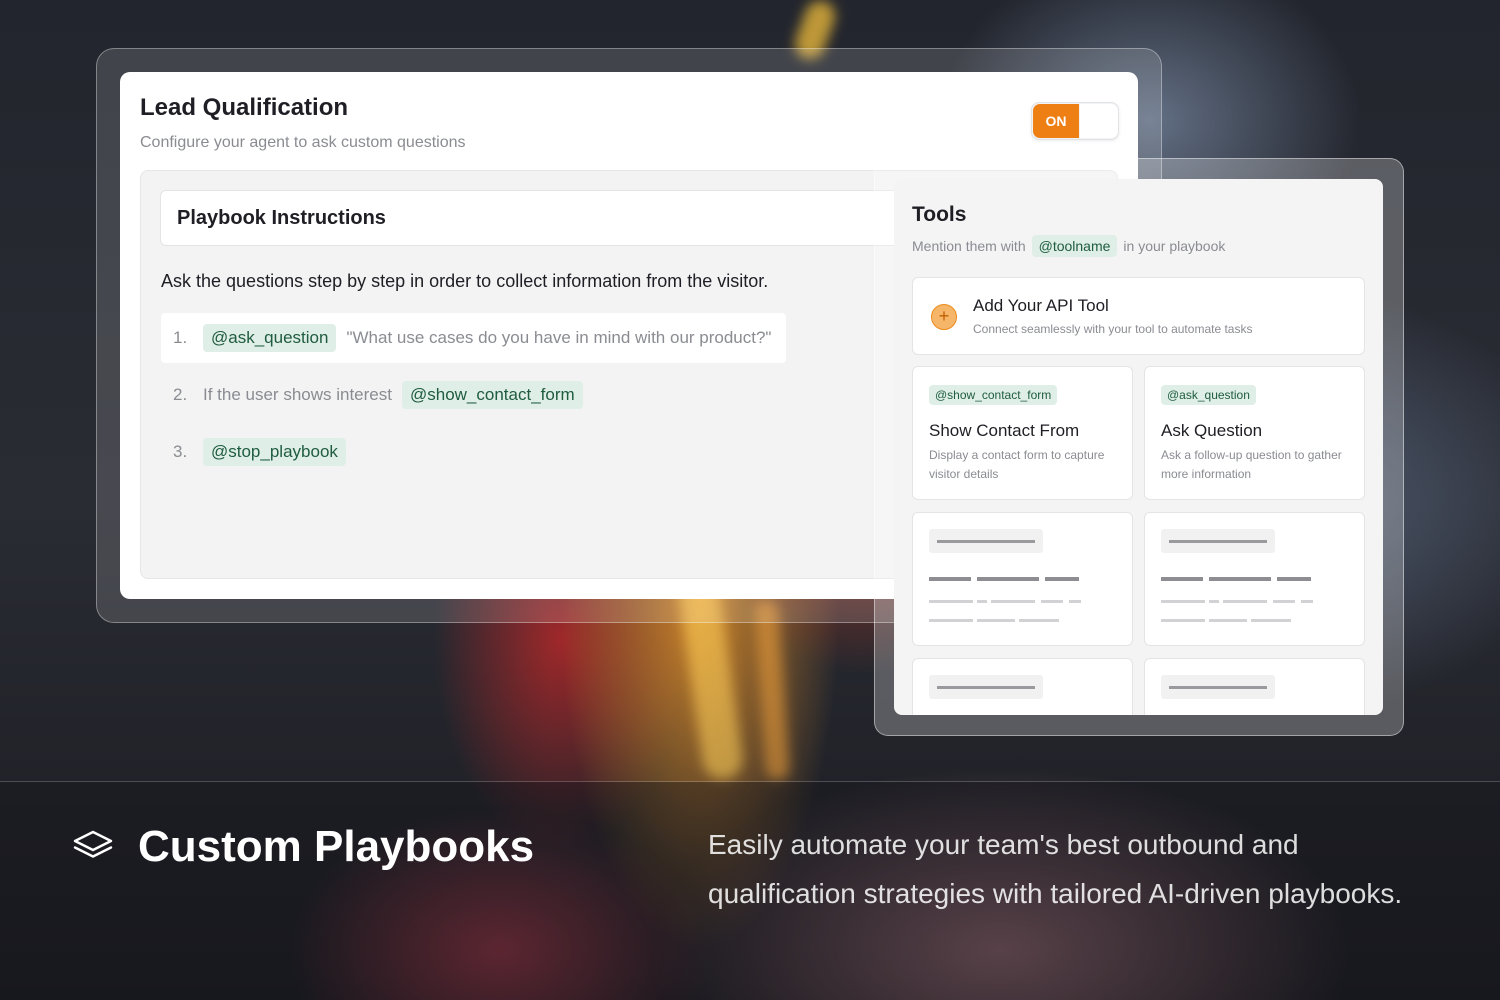 The image size is (1500, 1000). Describe the element at coordinates (1174, 246) in the screenshot. I see `tools-sub-suffix: in your playbook` at that location.